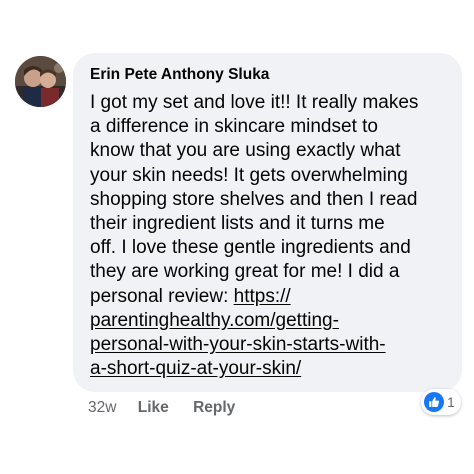 Image resolution: width=474 pixels, height=474 pixels. What do you see at coordinates (237, 223) in the screenshot?
I see `comment-text-line: their ingredient lists and it turns me` at bounding box center [237, 223].